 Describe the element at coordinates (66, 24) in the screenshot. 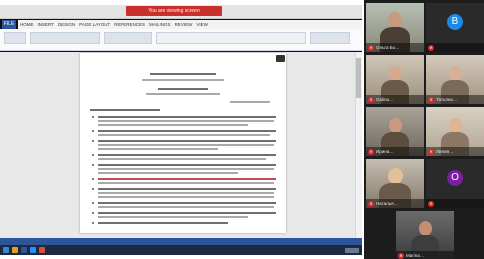

I see `tab-design: DESIGN` at that location.